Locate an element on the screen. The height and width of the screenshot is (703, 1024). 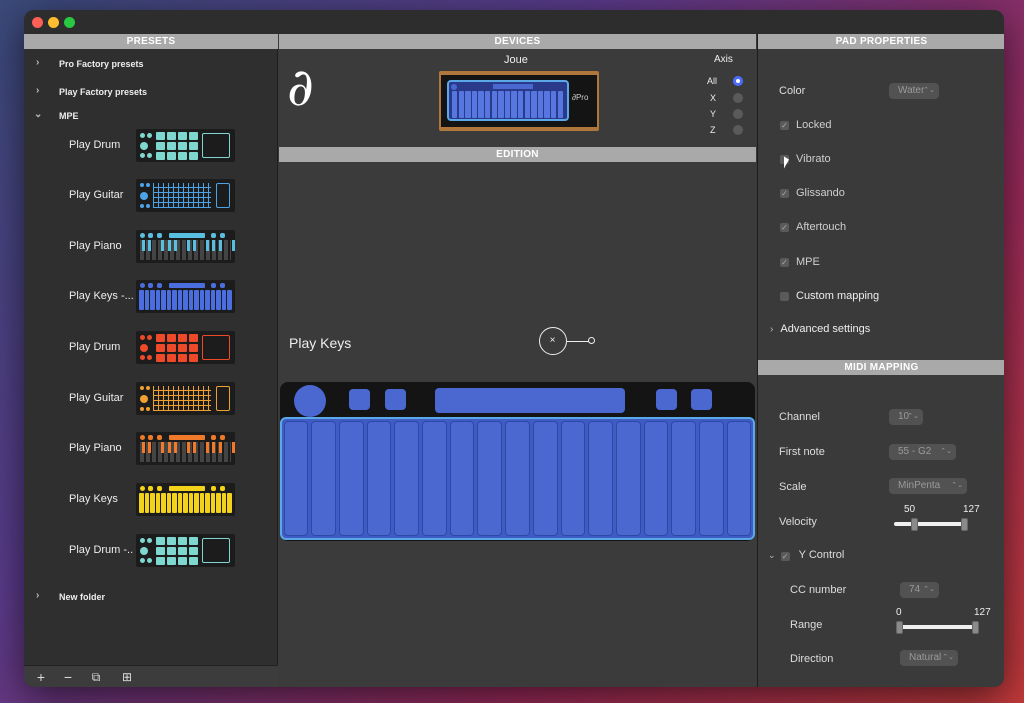
edition-header: EDITION is located at coordinates (517, 154).